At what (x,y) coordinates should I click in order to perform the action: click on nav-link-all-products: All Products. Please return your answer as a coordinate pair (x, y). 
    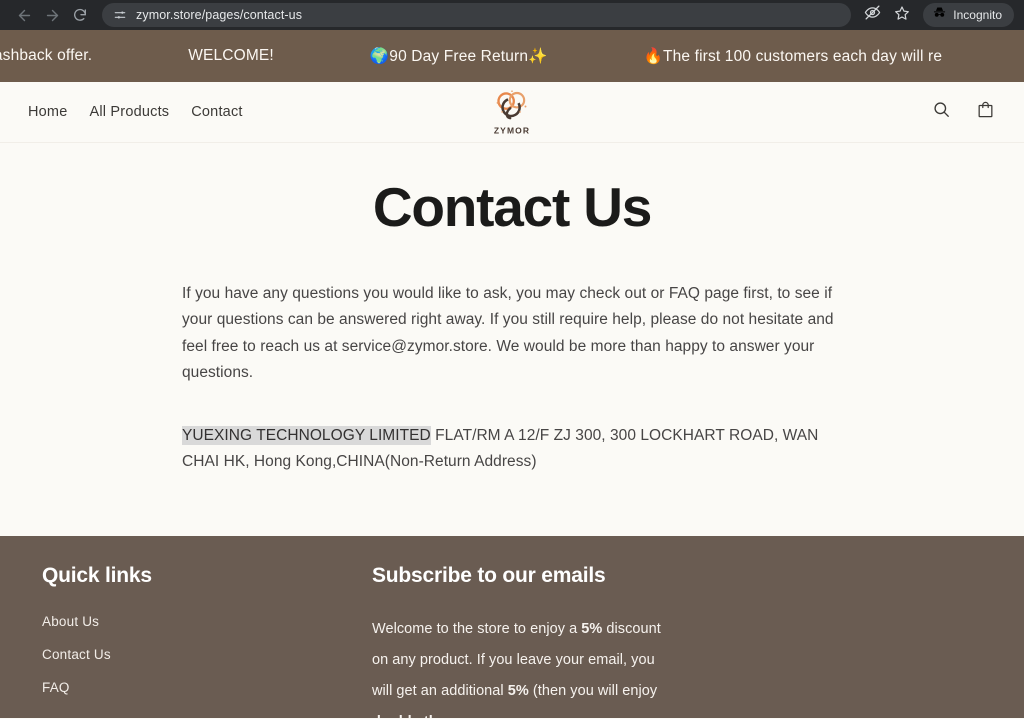
    Looking at the image, I should click on (129, 112).